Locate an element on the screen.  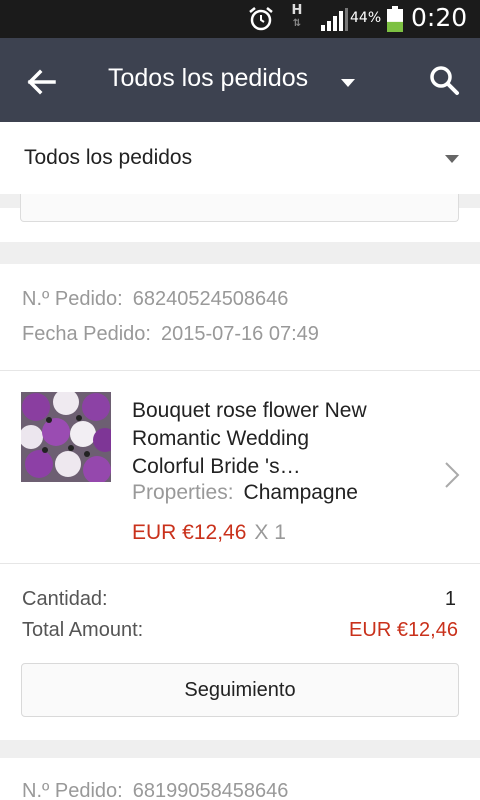
product-price: EUR €12,46 X 1 is located at coordinates (209, 533).